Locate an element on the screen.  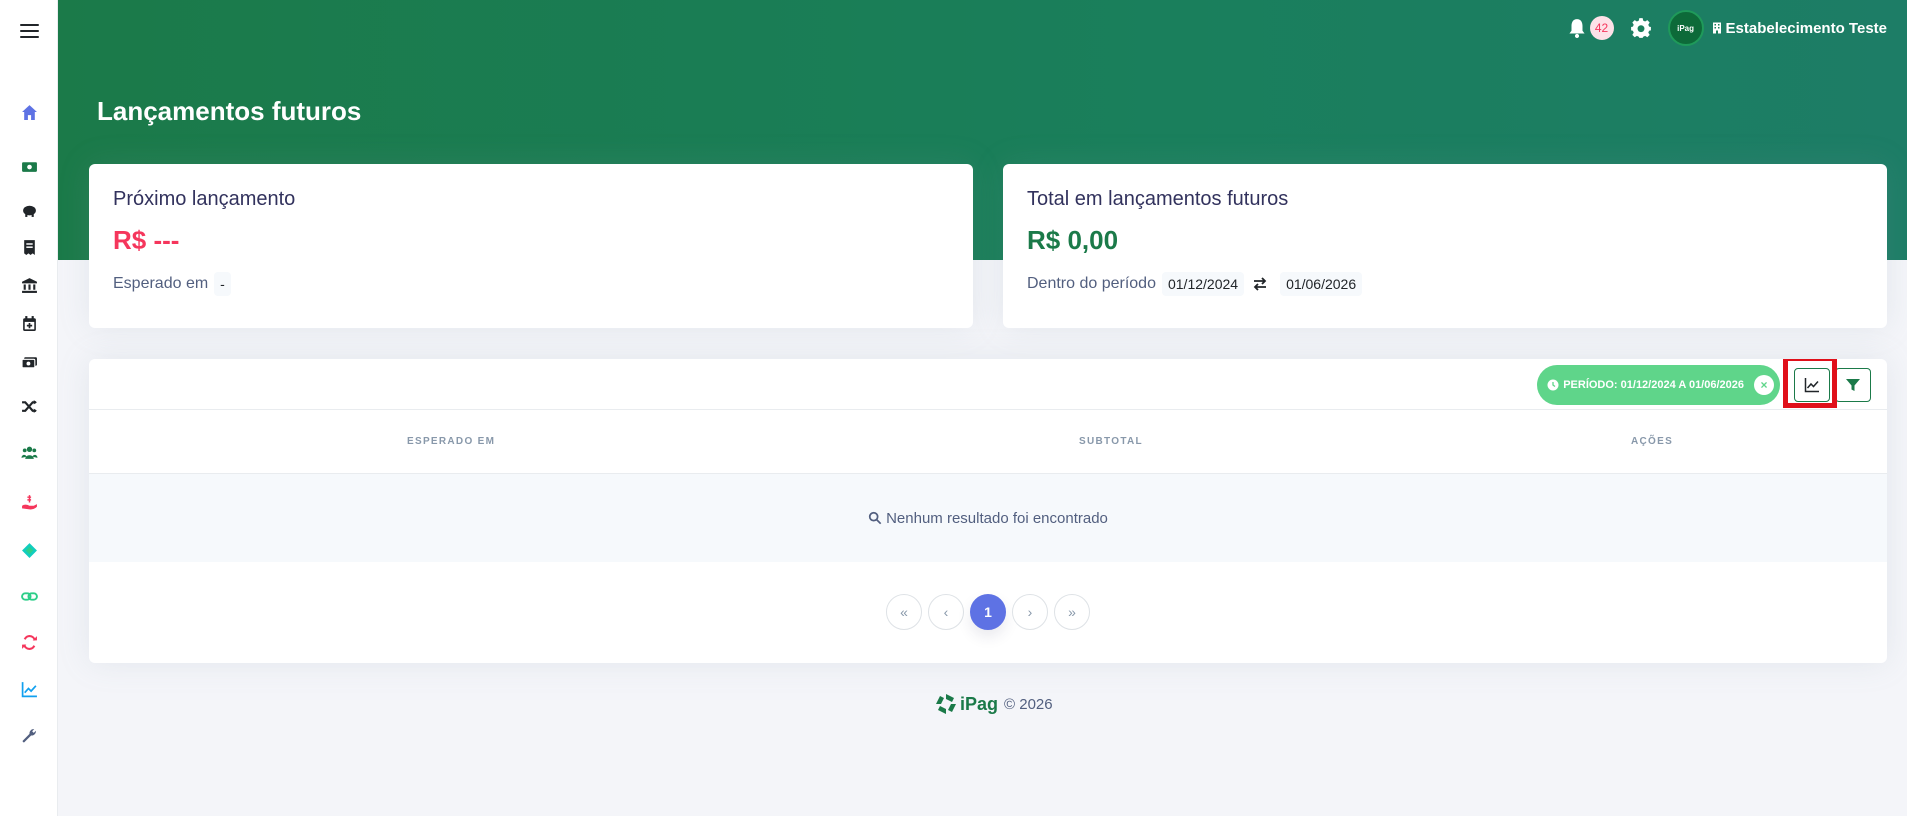
page-prev-button: ‹ is located at coordinates (946, 612).